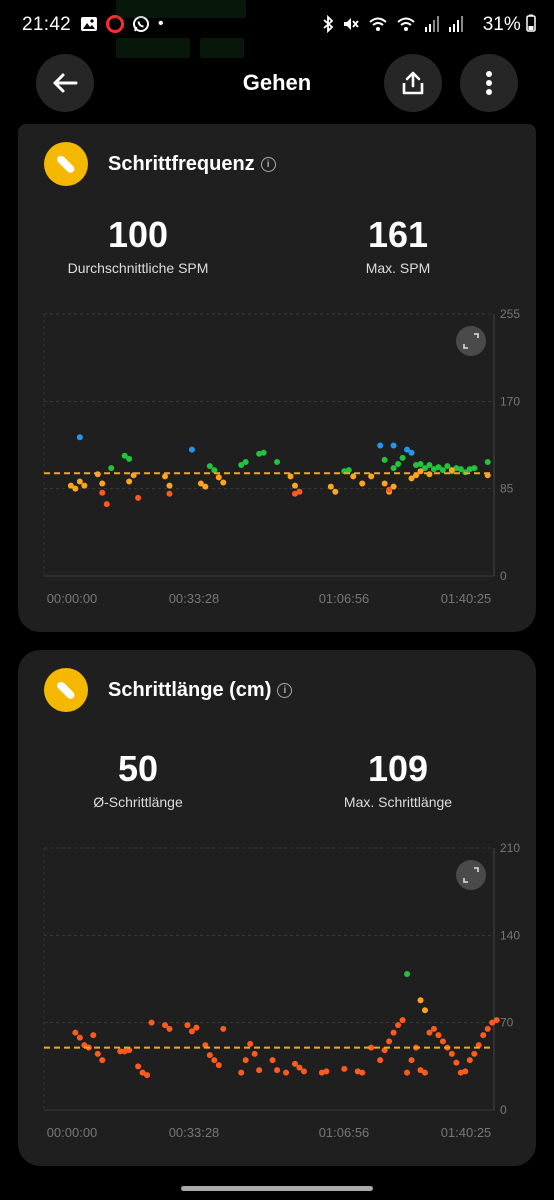 The width and height of the screenshot is (554, 1200). What do you see at coordinates (510, 314) in the screenshot?
I see `y-tick-label: 255` at bounding box center [510, 314].